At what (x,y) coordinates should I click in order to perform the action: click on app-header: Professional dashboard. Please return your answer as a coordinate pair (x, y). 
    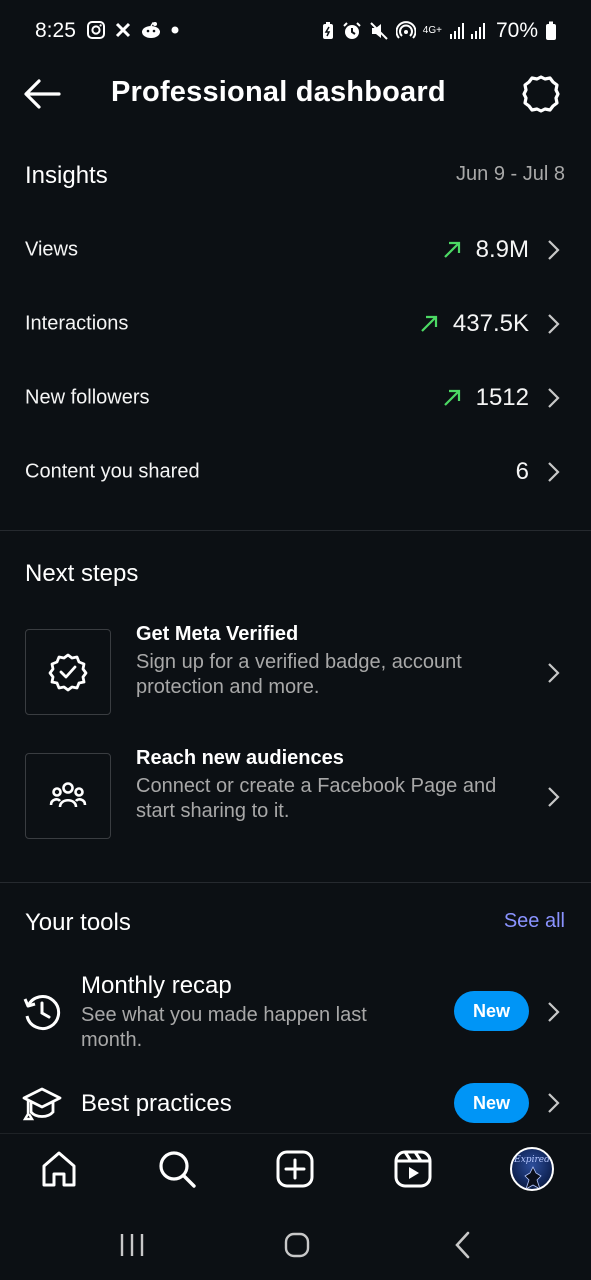
    Looking at the image, I should click on (295, 95).